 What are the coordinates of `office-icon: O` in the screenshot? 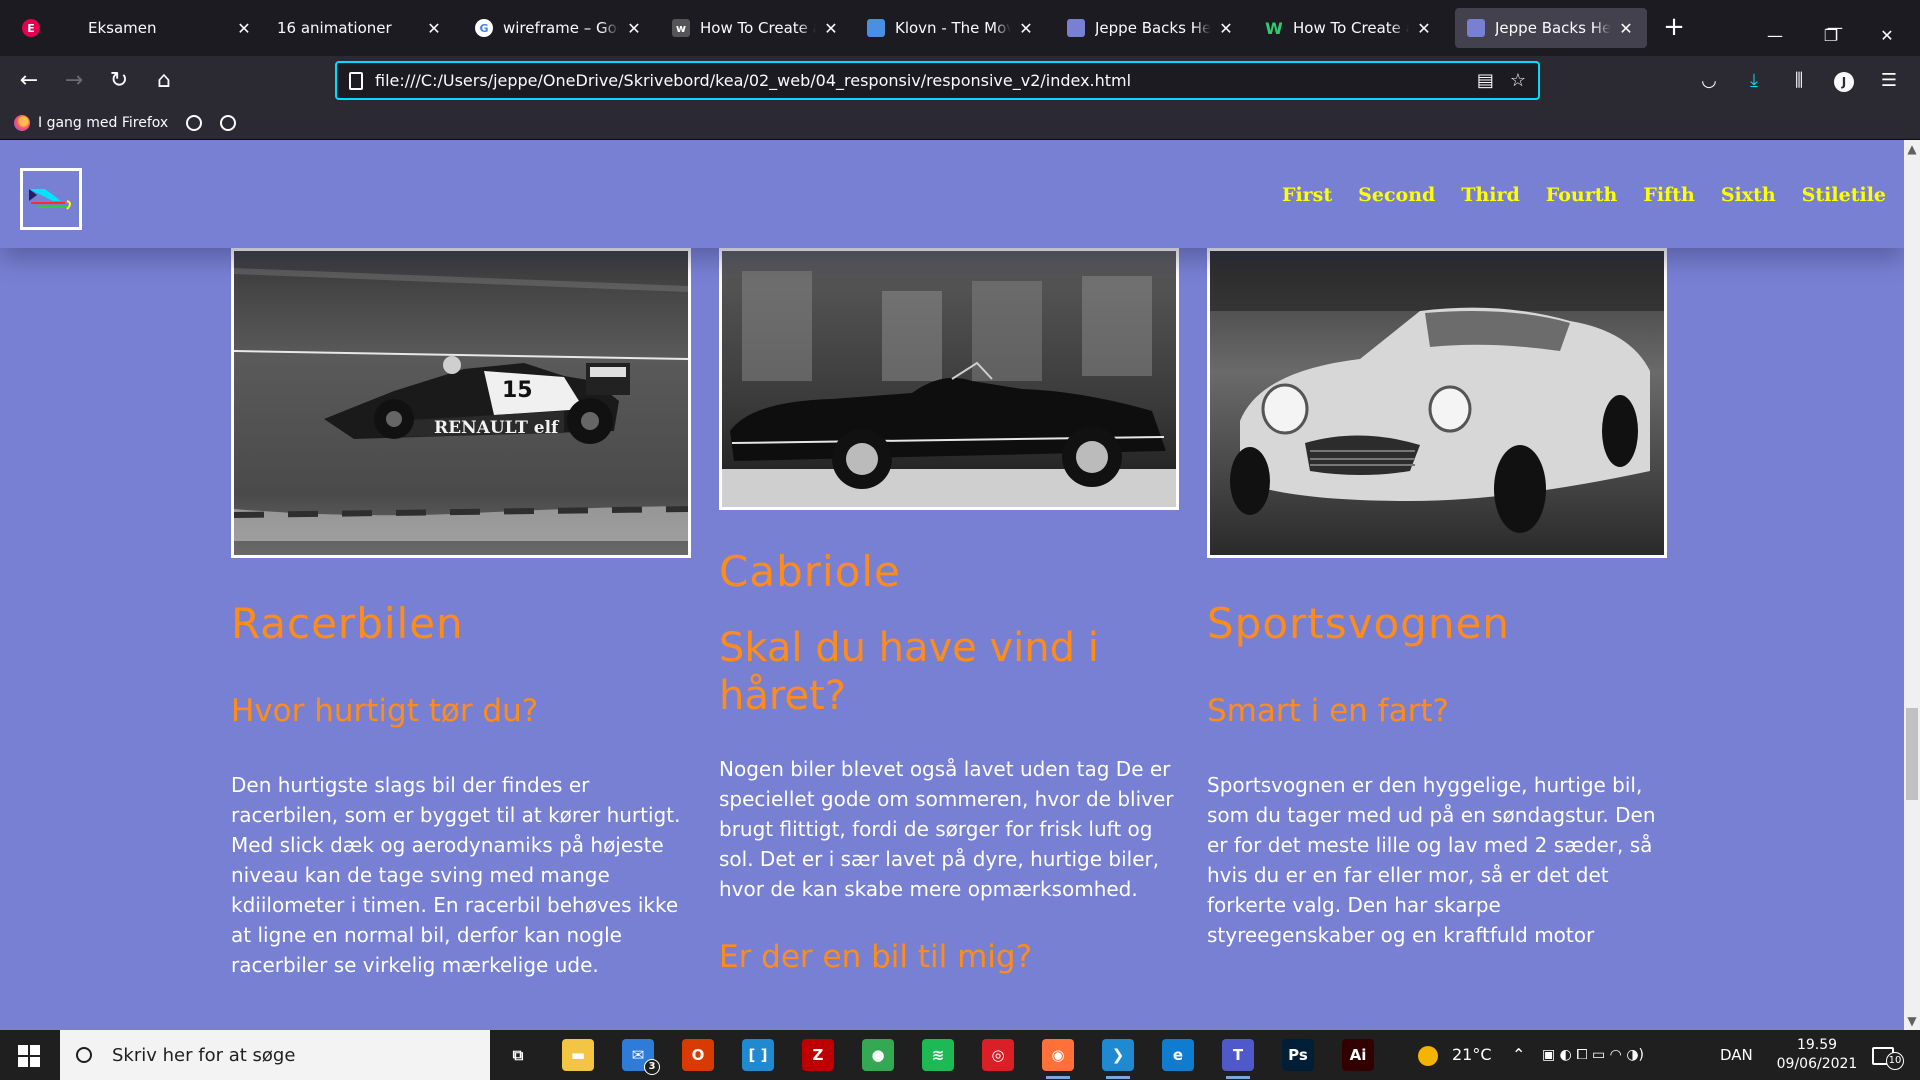 It's located at (698, 1055).